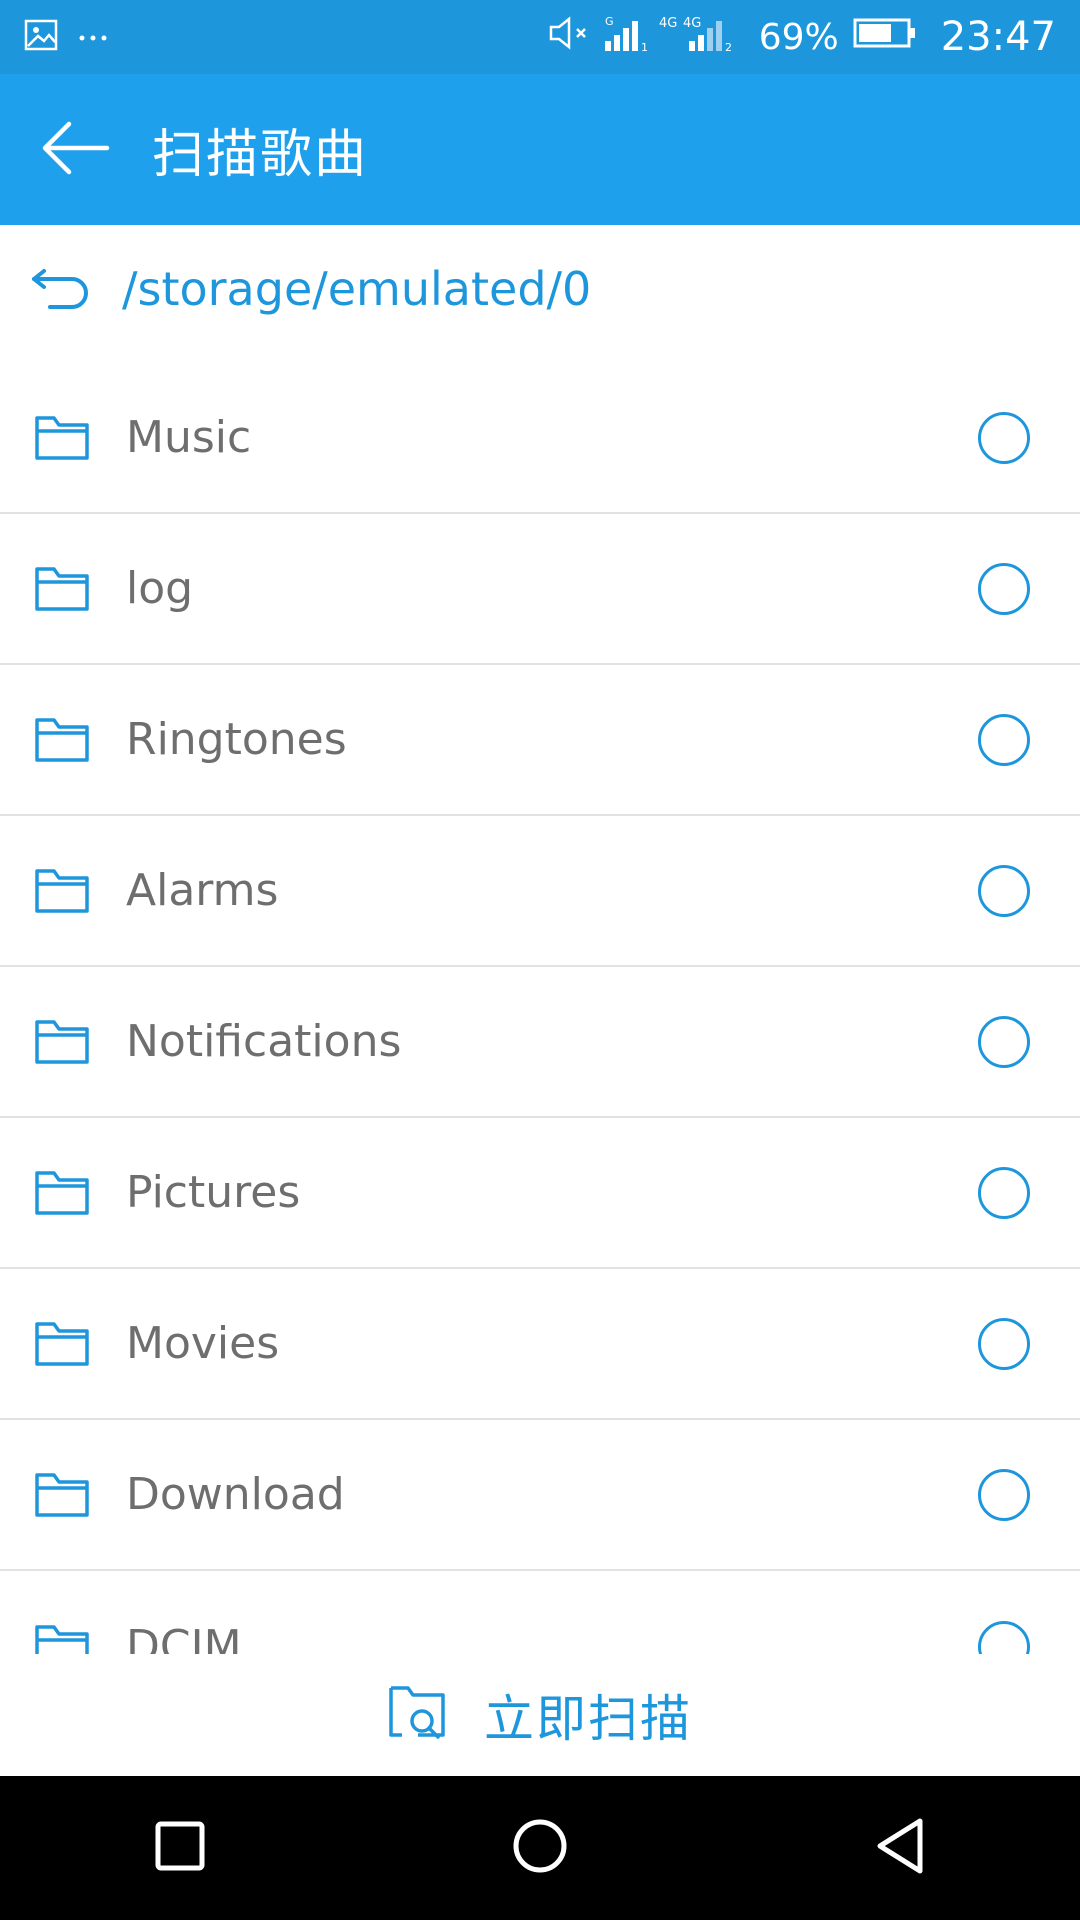 The image size is (1080, 1920). I want to click on folder-row: Ringtones, so click(540, 740).